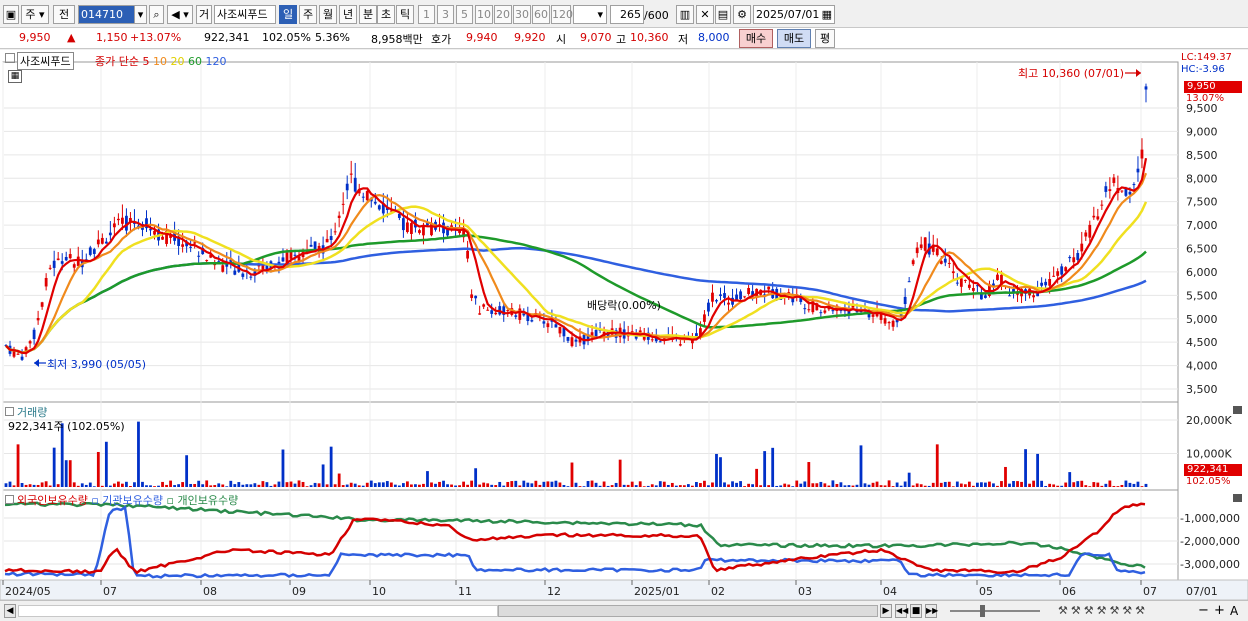 This screenshot has height=621, width=1248. What do you see at coordinates (1237, 498) in the screenshot?
I see `holding-panel-close-icon` at bounding box center [1237, 498].